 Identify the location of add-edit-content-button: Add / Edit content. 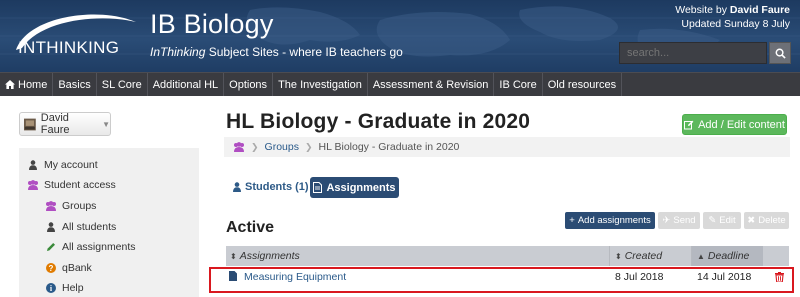
(734, 124).